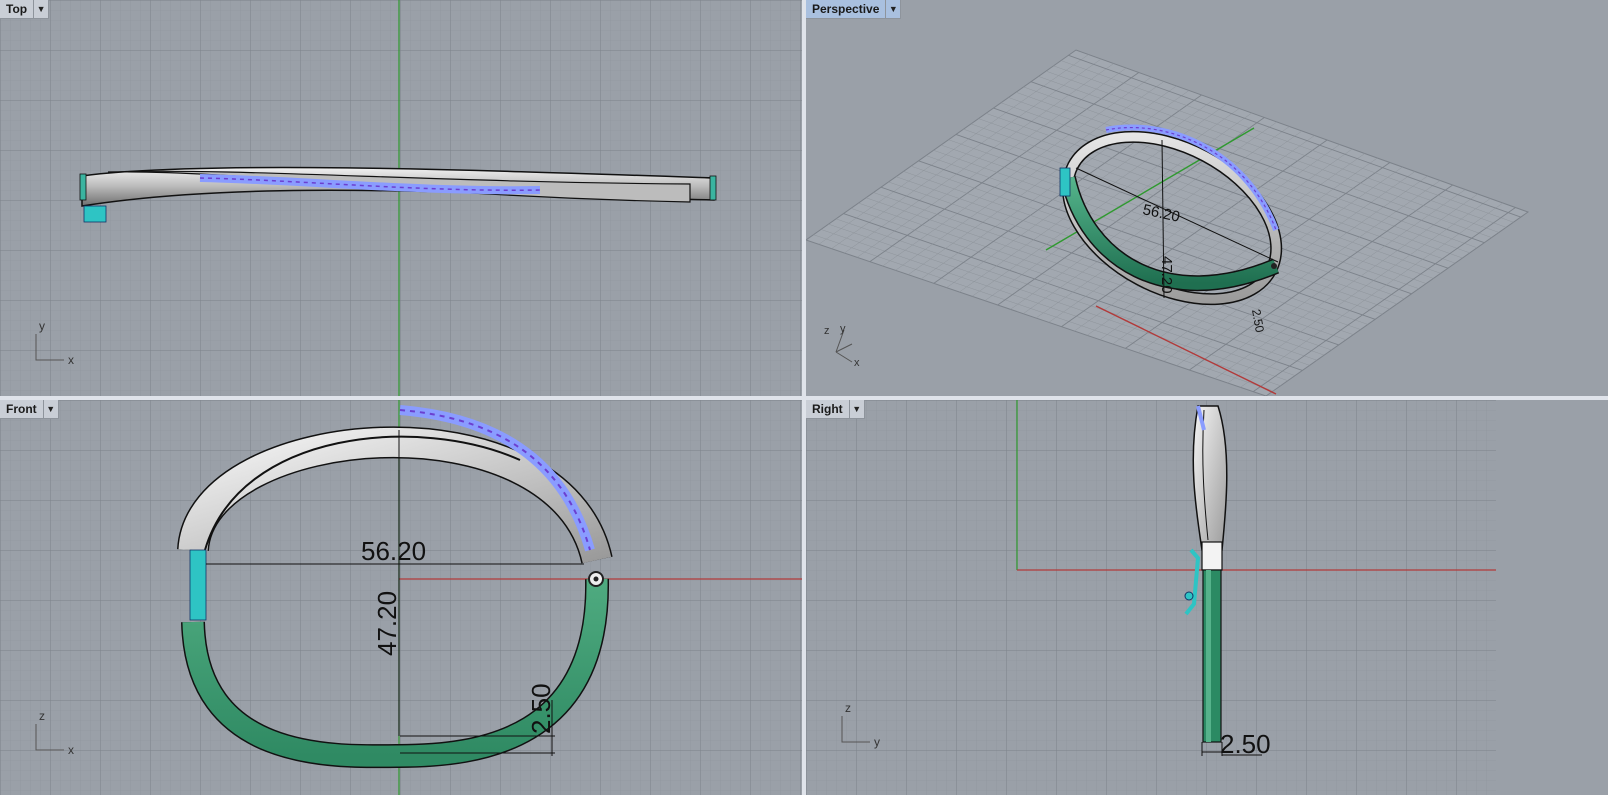  Describe the element at coordinates (17, 9) in the screenshot. I see `tab-label: Top` at that location.